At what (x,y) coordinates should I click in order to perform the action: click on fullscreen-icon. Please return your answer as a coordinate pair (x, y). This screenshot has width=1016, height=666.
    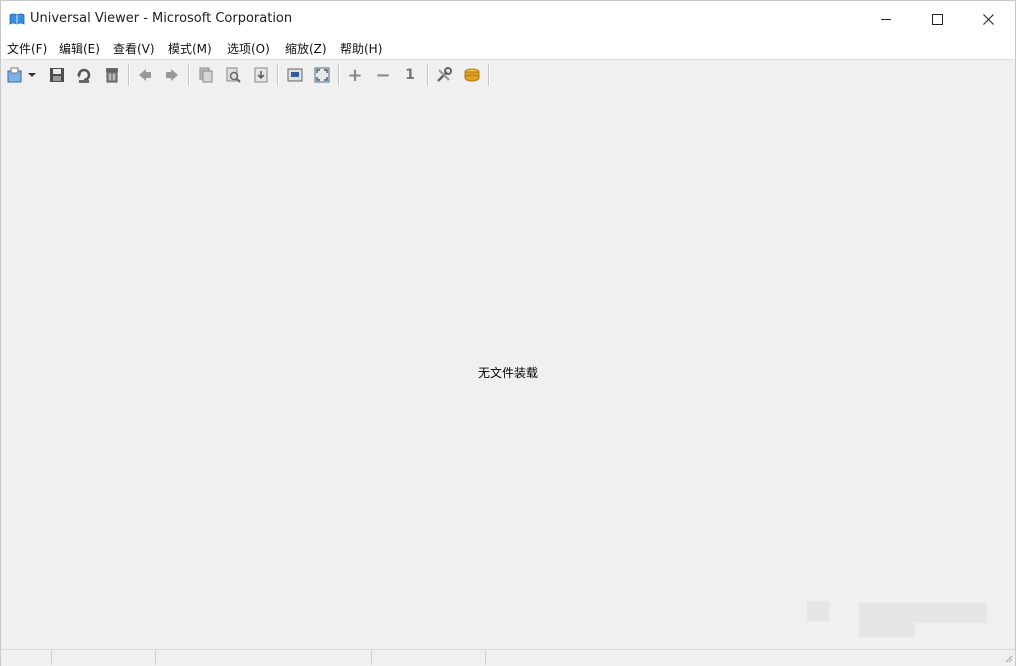
    Looking at the image, I should click on (322, 75).